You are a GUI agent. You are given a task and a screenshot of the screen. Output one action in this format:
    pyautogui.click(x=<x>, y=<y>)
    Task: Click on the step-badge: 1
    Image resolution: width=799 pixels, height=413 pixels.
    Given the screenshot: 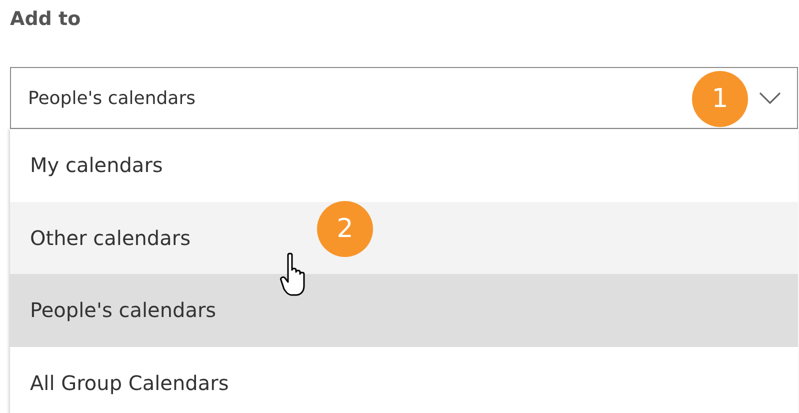 What is the action you would take?
    pyautogui.click(x=720, y=99)
    